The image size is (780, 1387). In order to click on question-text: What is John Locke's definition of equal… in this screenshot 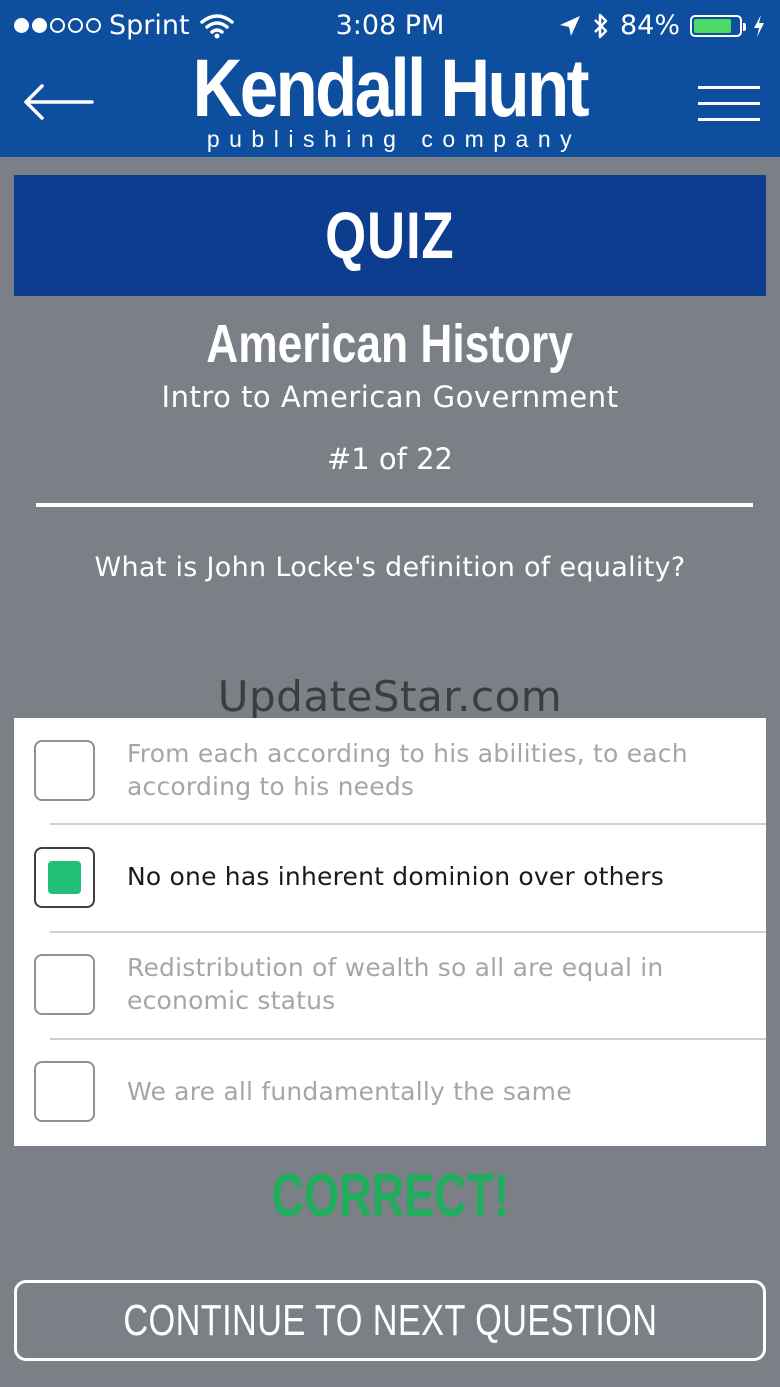, I will do `click(390, 567)`.